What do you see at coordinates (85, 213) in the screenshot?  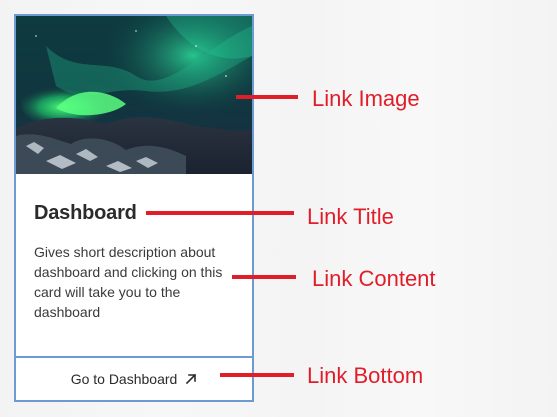 I see `link-title: Dashboard` at bounding box center [85, 213].